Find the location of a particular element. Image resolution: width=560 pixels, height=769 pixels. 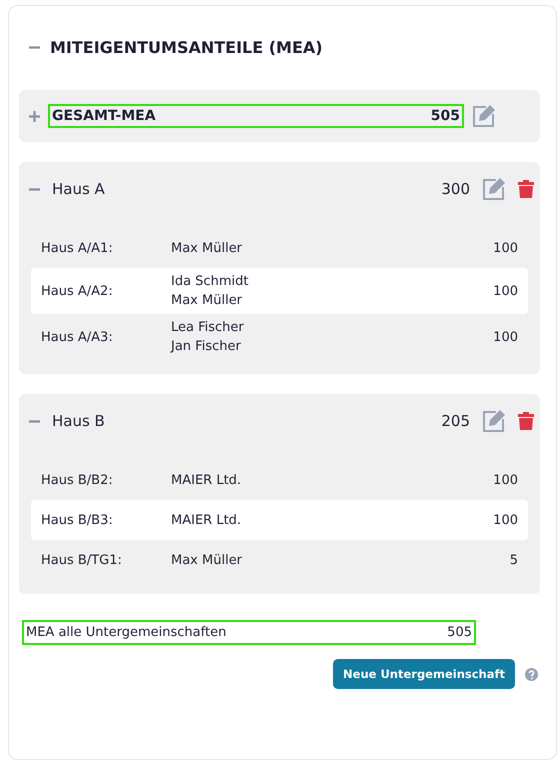

help-icon is located at coordinates (531, 674).